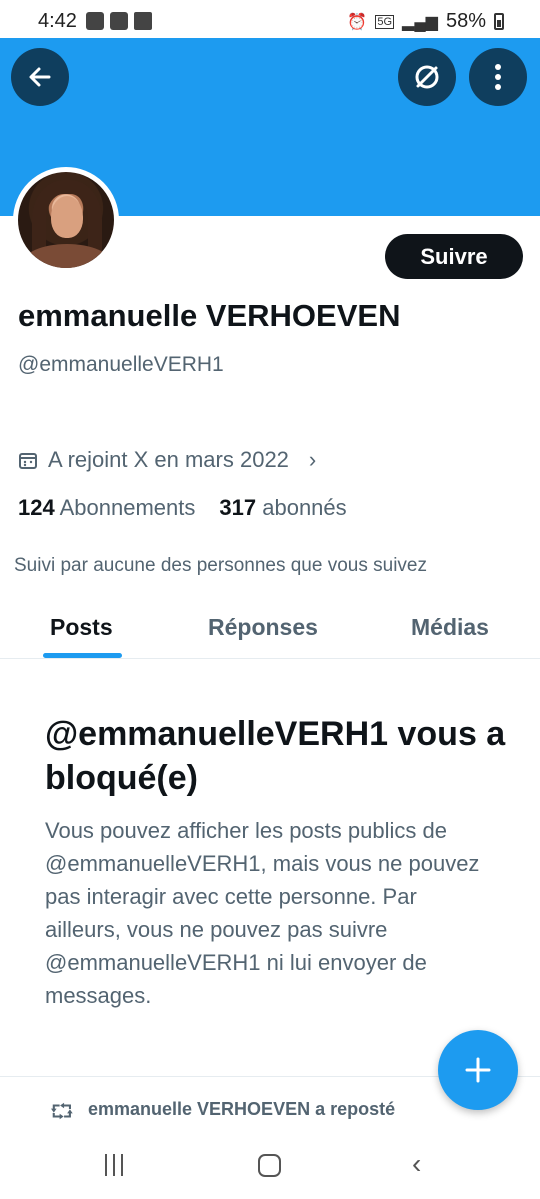  Describe the element at coordinates (36, 507) in the screenshot. I see `following-count: 124` at that location.